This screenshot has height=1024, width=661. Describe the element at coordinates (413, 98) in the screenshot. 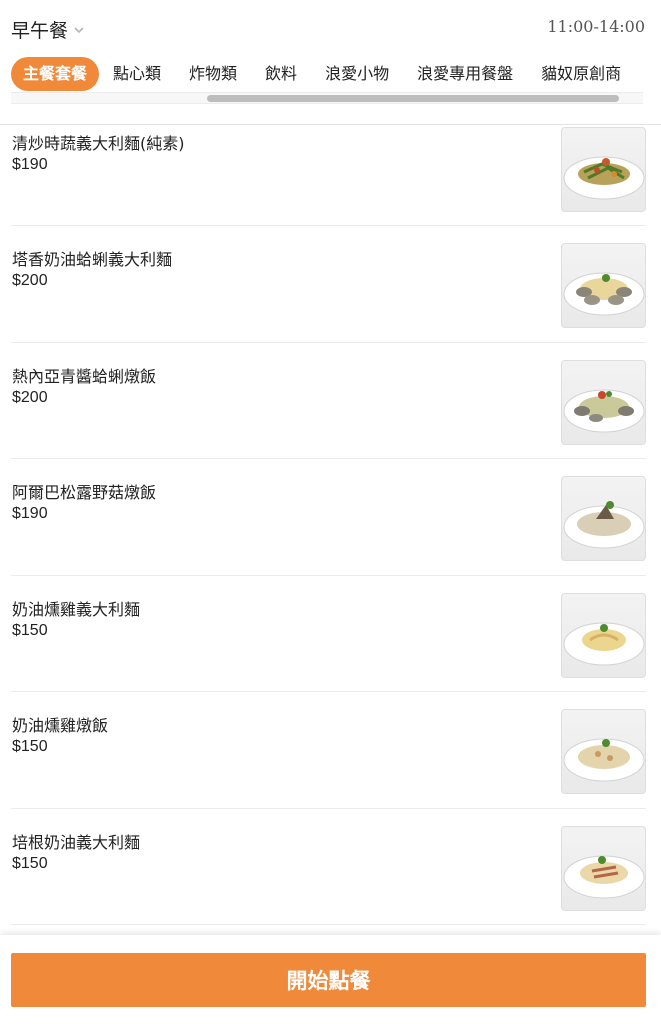

I see `tabs-scrollbar-thumb` at that location.